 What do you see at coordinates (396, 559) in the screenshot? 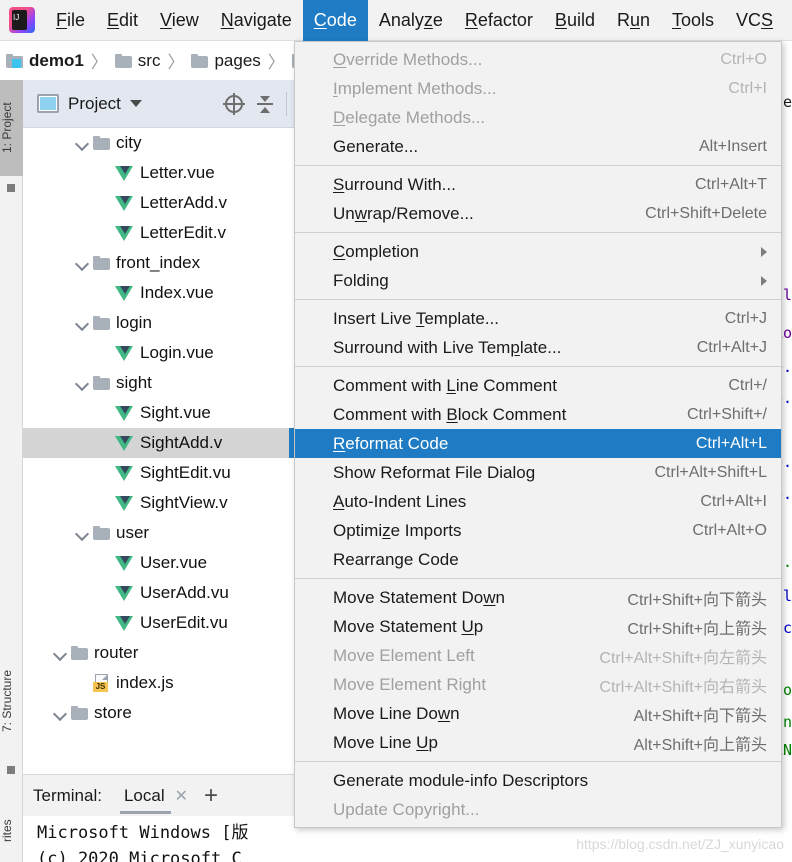
I see `menu-item-label: Rearrange Code` at bounding box center [396, 559].